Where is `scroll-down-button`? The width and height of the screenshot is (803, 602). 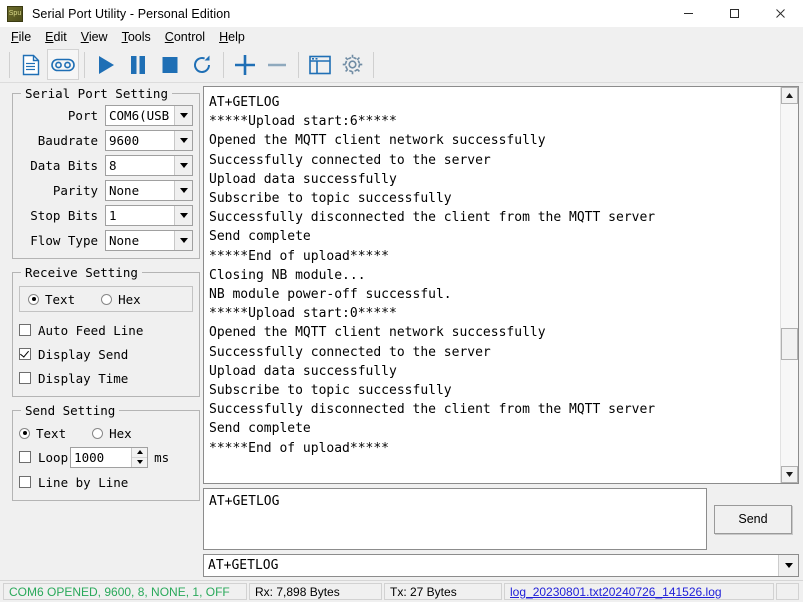
scroll-down-button is located at coordinates (789, 474).